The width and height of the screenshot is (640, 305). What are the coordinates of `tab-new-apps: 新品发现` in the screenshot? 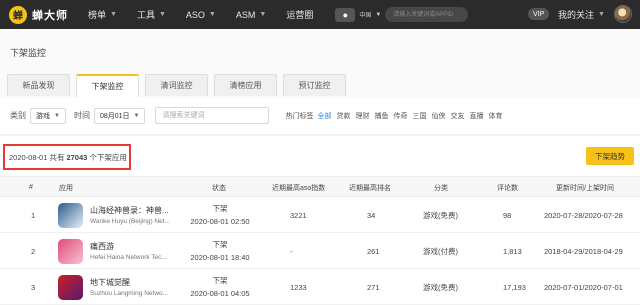 It's located at (38, 85).